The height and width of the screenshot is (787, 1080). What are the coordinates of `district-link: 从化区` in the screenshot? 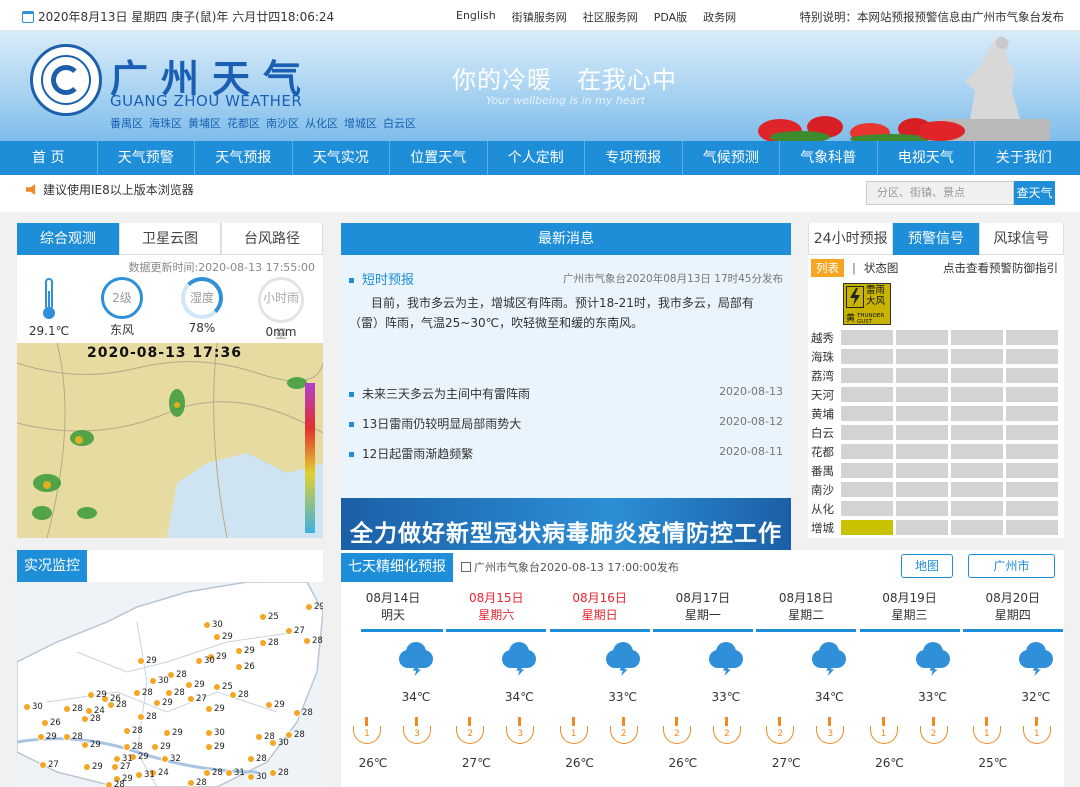 It's located at (321, 123).